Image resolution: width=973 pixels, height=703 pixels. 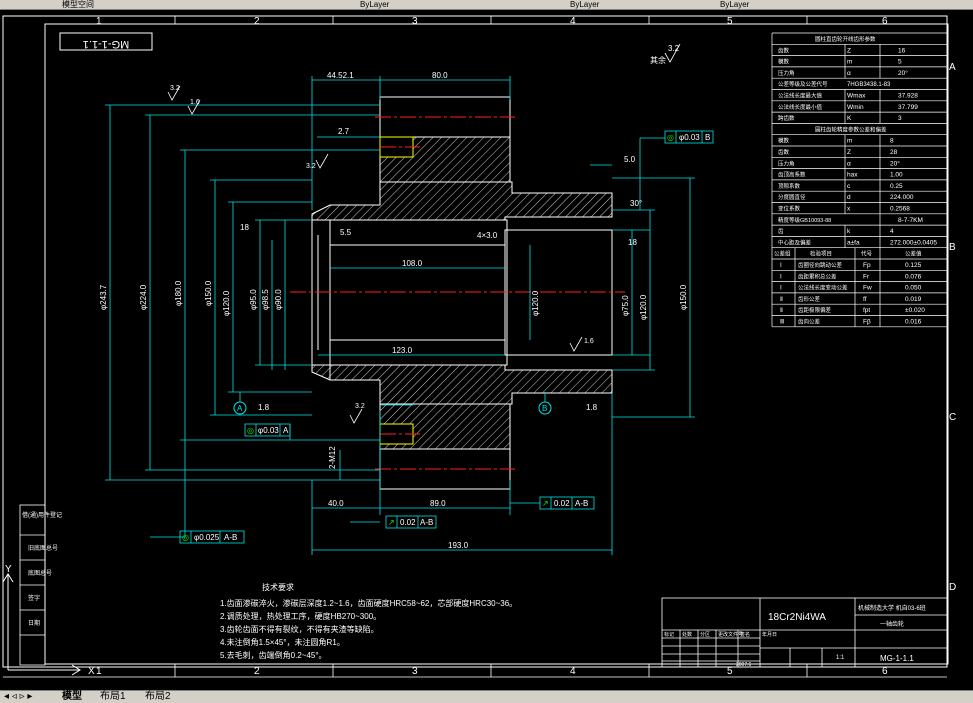 What do you see at coordinates (669, 634) in the screenshot?
I see `tb-header: 标记` at bounding box center [669, 634].